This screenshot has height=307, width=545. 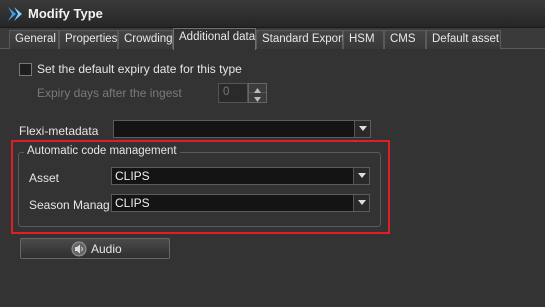 I want to click on audio-button: Audio, so click(x=95, y=248).